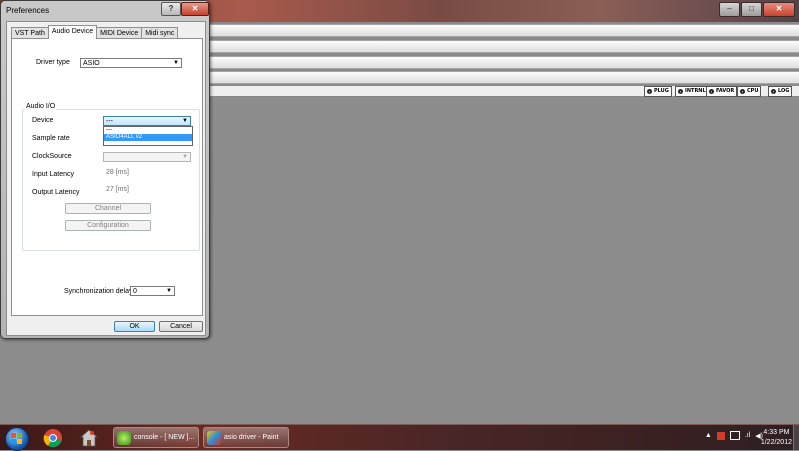 This screenshot has height=451, width=799. What do you see at coordinates (725, 91) in the screenshot?
I see `favor-label: FAVOR` at bounding box center [725, 91].